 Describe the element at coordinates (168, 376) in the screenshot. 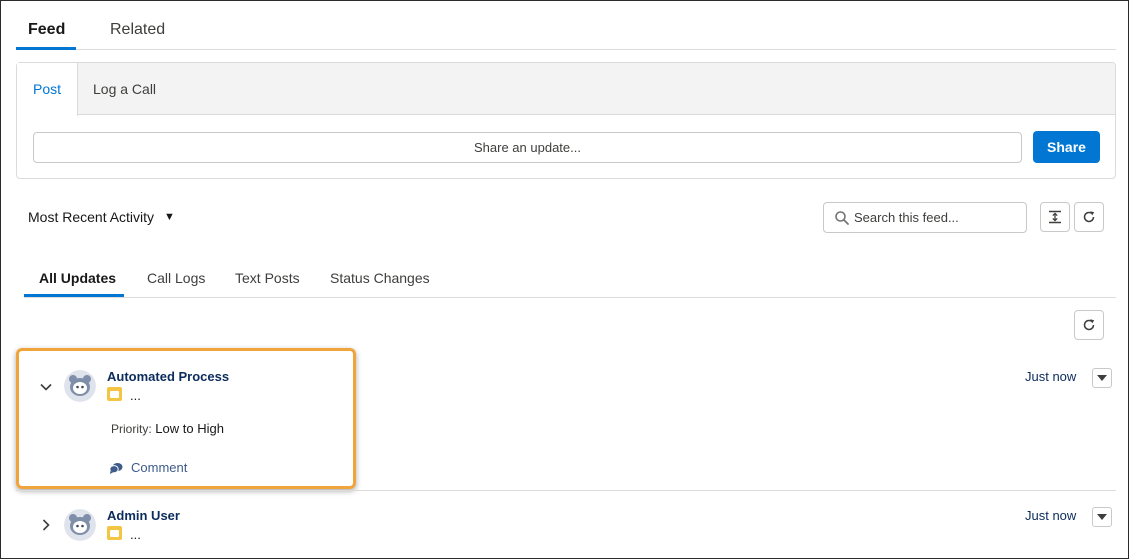

I see `feed-item-author: Automated Process` at that location.